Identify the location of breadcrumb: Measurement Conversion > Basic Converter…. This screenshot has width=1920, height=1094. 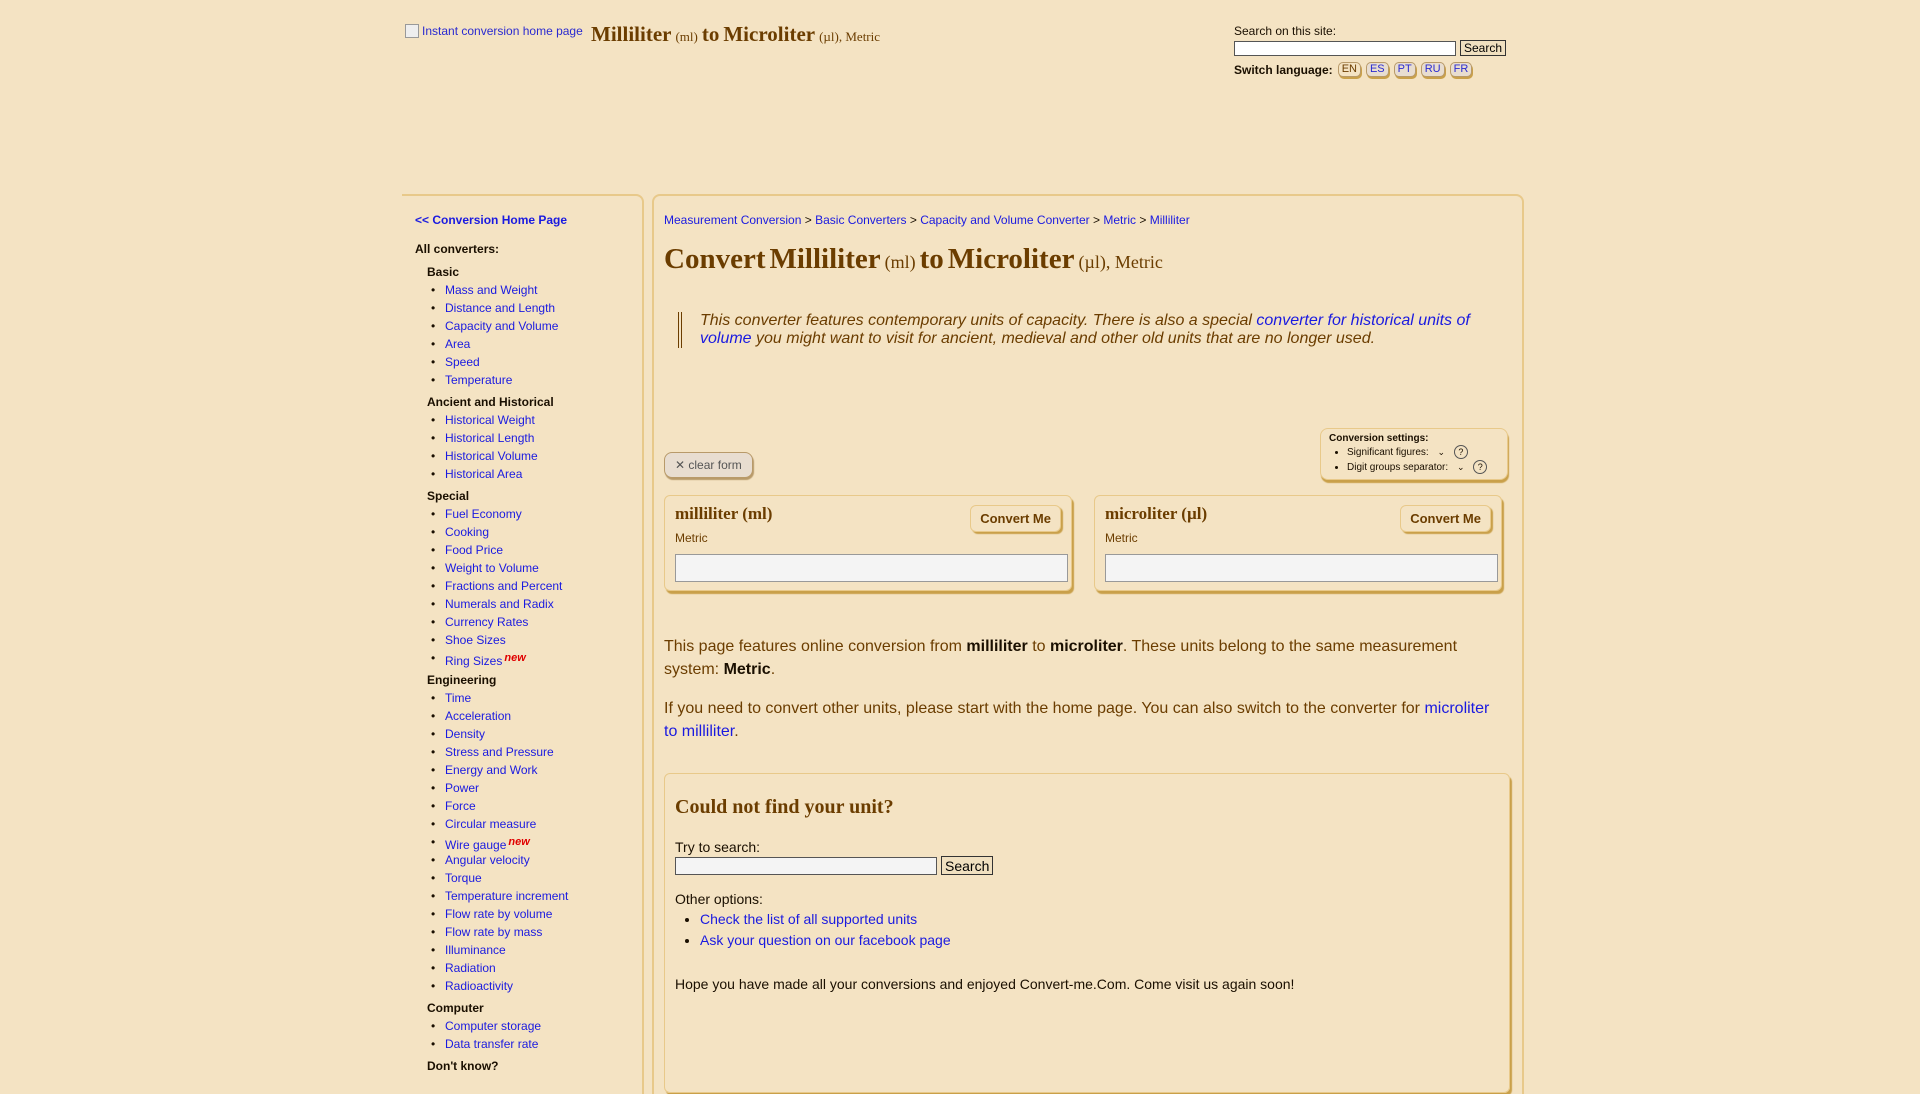
(927, 220).